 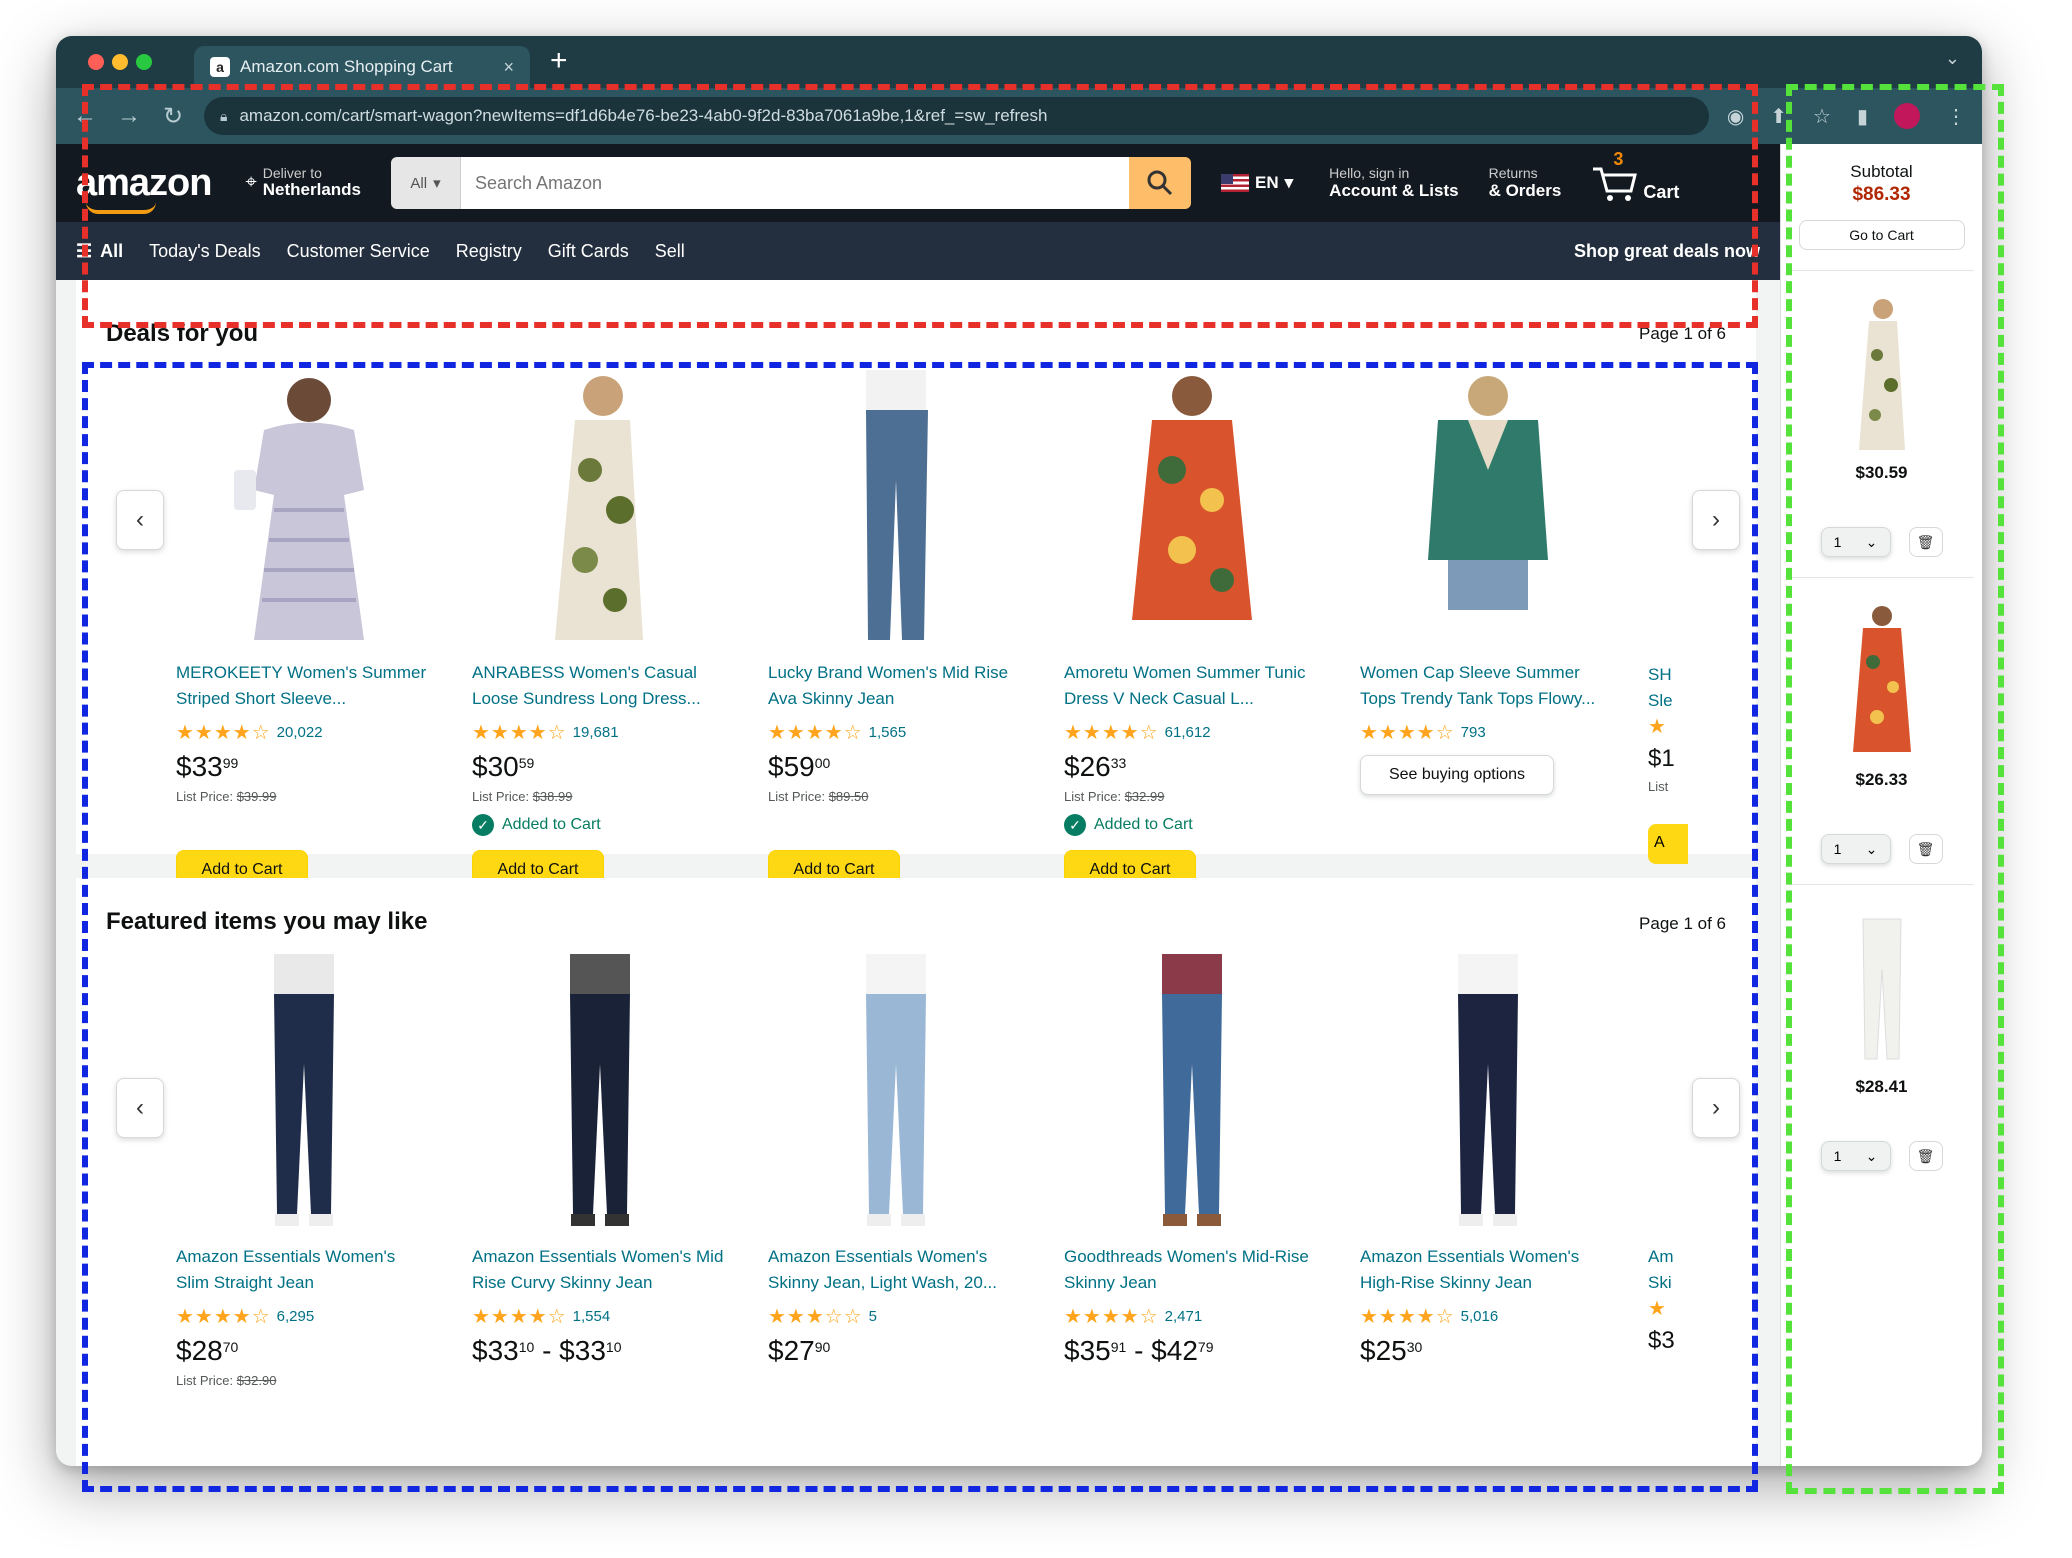 I want to click on google-icon: ◉, so click(x=1735, y=116).